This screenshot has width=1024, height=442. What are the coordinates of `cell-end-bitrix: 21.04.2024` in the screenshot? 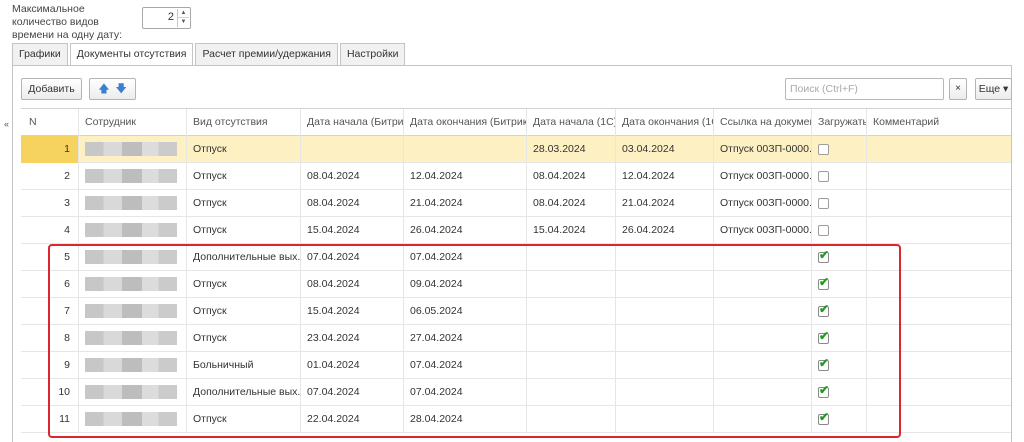 It's located at (465, 203).